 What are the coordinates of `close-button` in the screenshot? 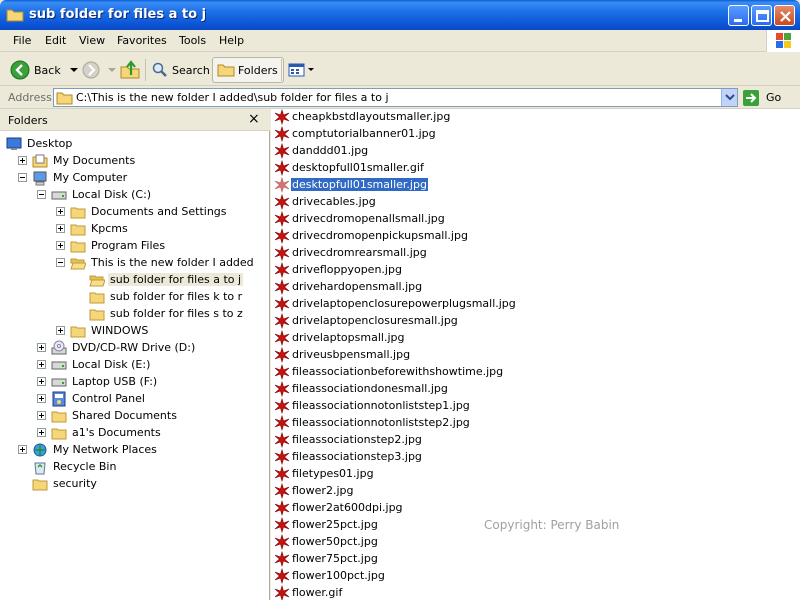 It's located at (784, 15).